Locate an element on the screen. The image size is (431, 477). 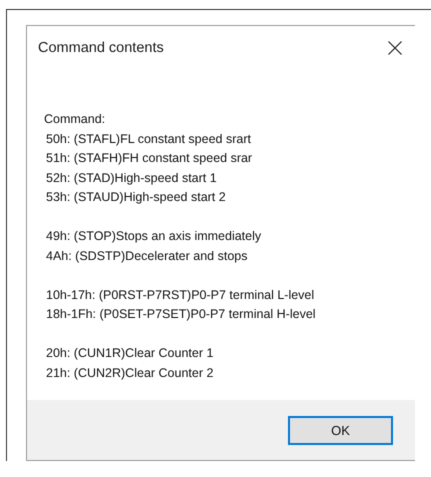
command-line: 49h: (STOP)Stops an axis immediately is located at coordinates (154, 236).